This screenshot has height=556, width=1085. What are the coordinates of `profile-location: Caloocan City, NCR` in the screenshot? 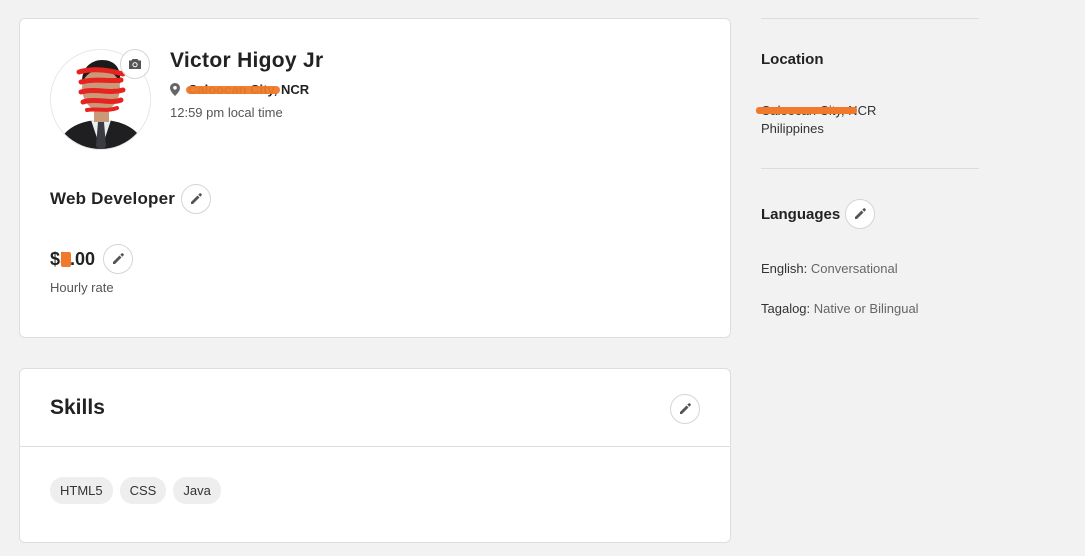 It's located at (247, 89).